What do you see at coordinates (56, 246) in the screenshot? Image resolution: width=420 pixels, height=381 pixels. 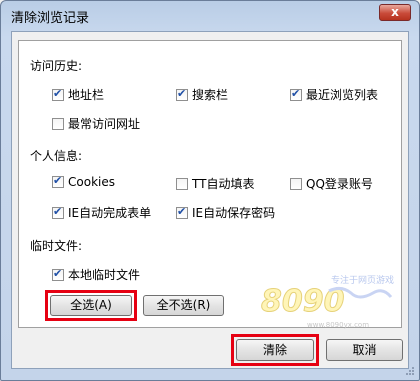 I see `temp-heading: 临时文件:` at bounding box center [56, 246].